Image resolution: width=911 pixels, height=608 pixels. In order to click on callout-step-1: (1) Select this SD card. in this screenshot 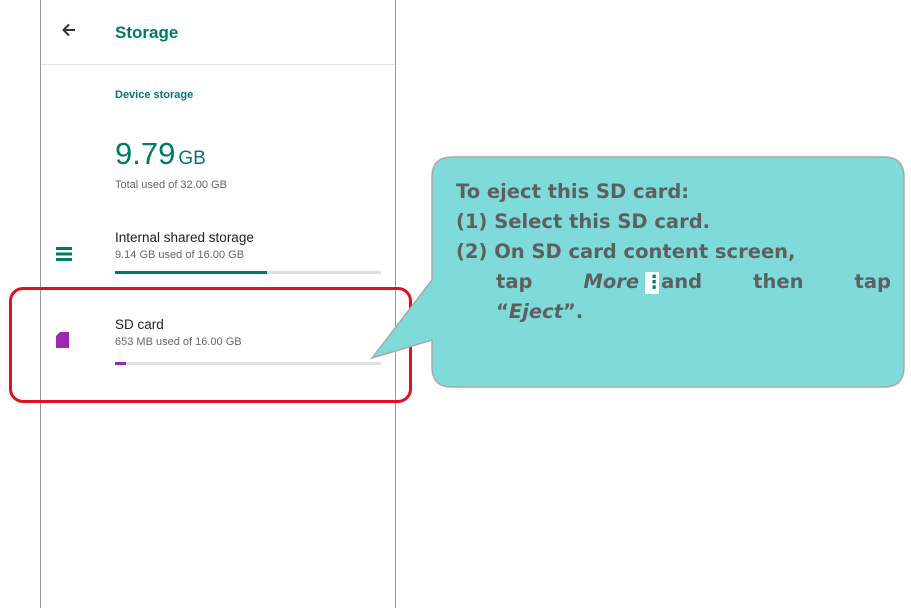, I will do `click(673, 222)`.